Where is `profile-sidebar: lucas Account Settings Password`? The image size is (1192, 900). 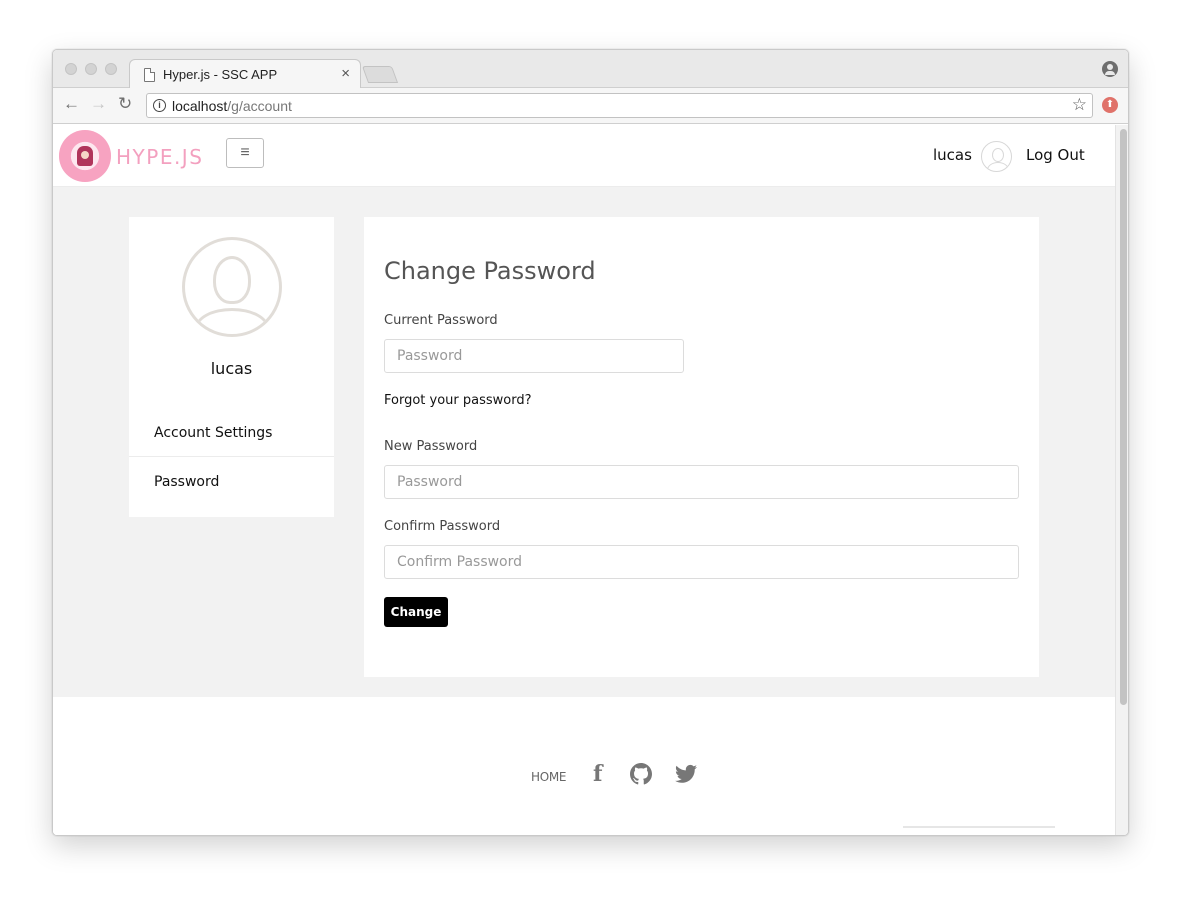
profile-sidebar: lucas Account Settings Password is located at coordinates (231, 367).